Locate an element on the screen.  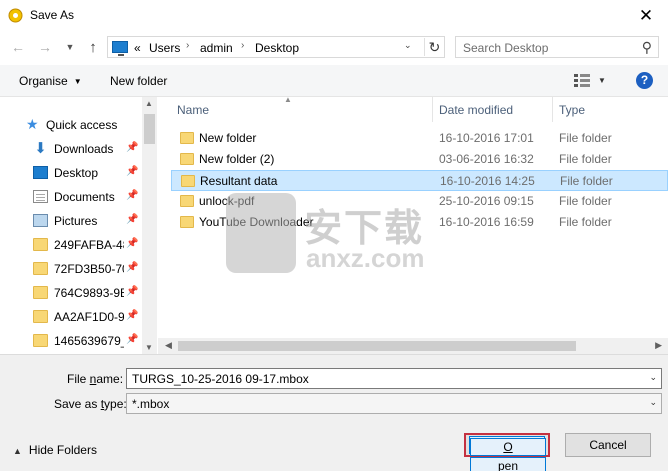
new-folder-button: New folder is located at coordinates (138, 81).